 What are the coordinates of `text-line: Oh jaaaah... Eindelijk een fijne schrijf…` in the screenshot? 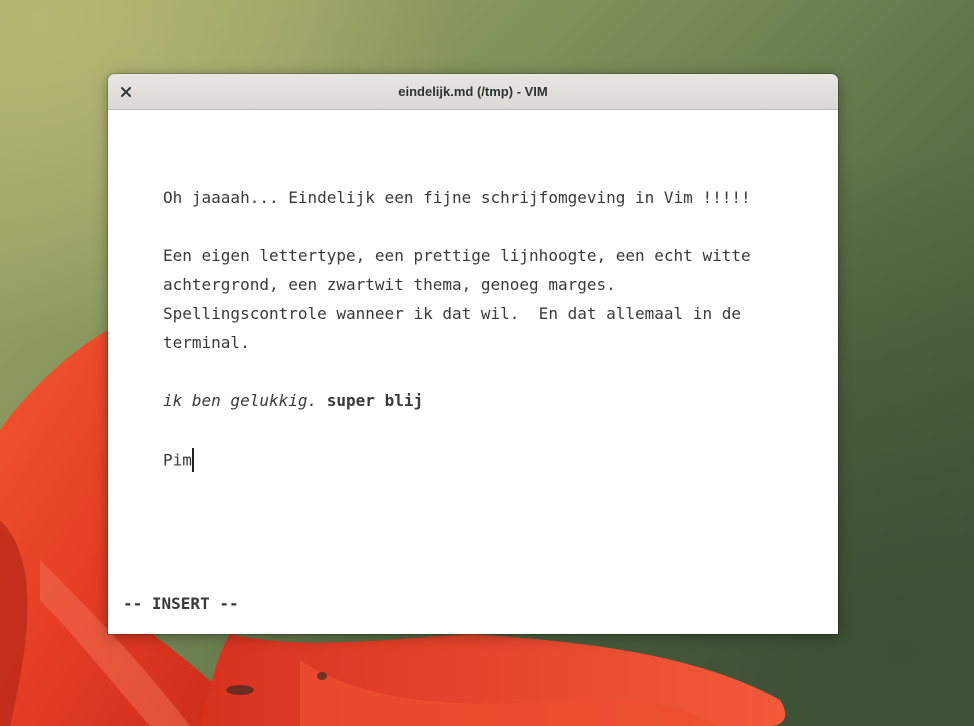 It's located at (457, 197).